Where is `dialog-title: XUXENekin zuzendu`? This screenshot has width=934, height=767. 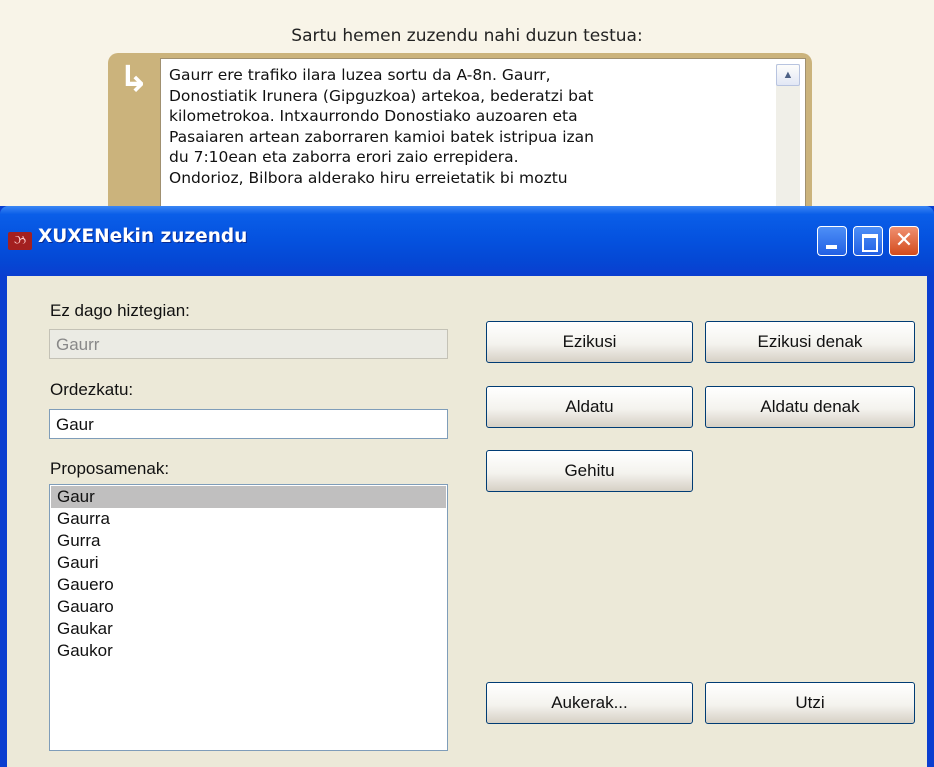 dialog-title: XUXENekin zuzendu is located at coordinates (143, 236).